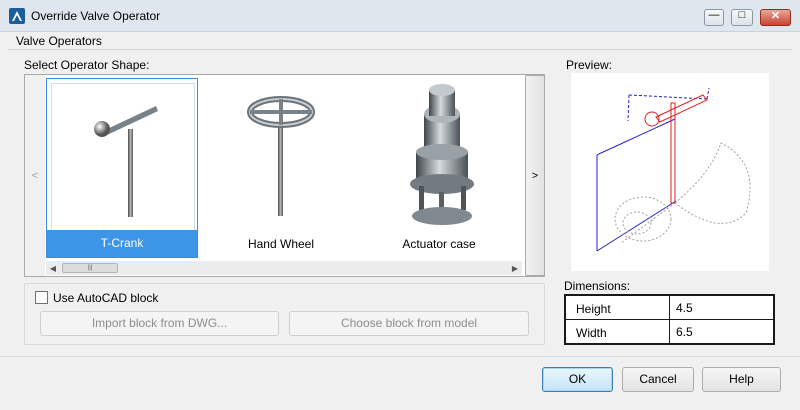  Describe the element at coordinates (597, 286) in the screenshot. I see `dimensions-label: Dimensions:` at that location.